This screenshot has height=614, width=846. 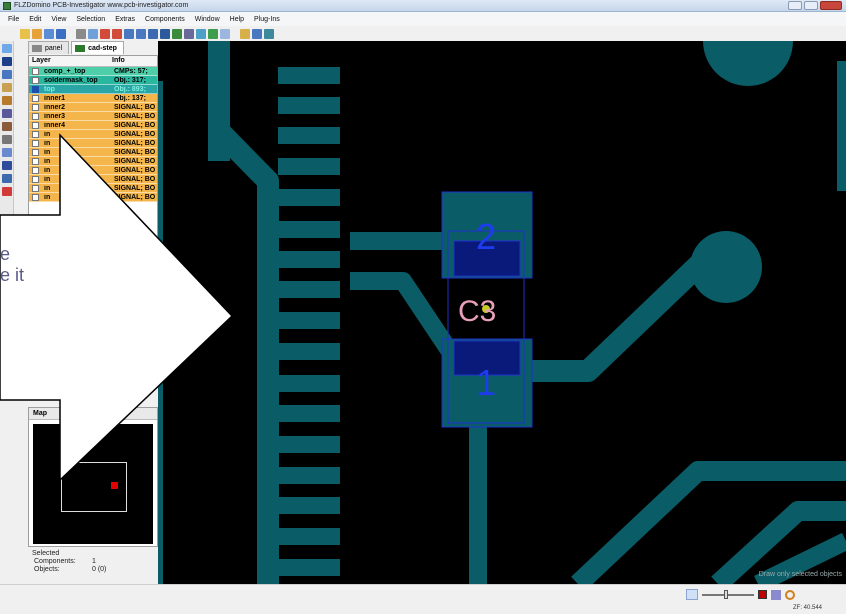 I want to click on layer-row: comp_+_top CMPs: 57;, so click(x=93, y=71).